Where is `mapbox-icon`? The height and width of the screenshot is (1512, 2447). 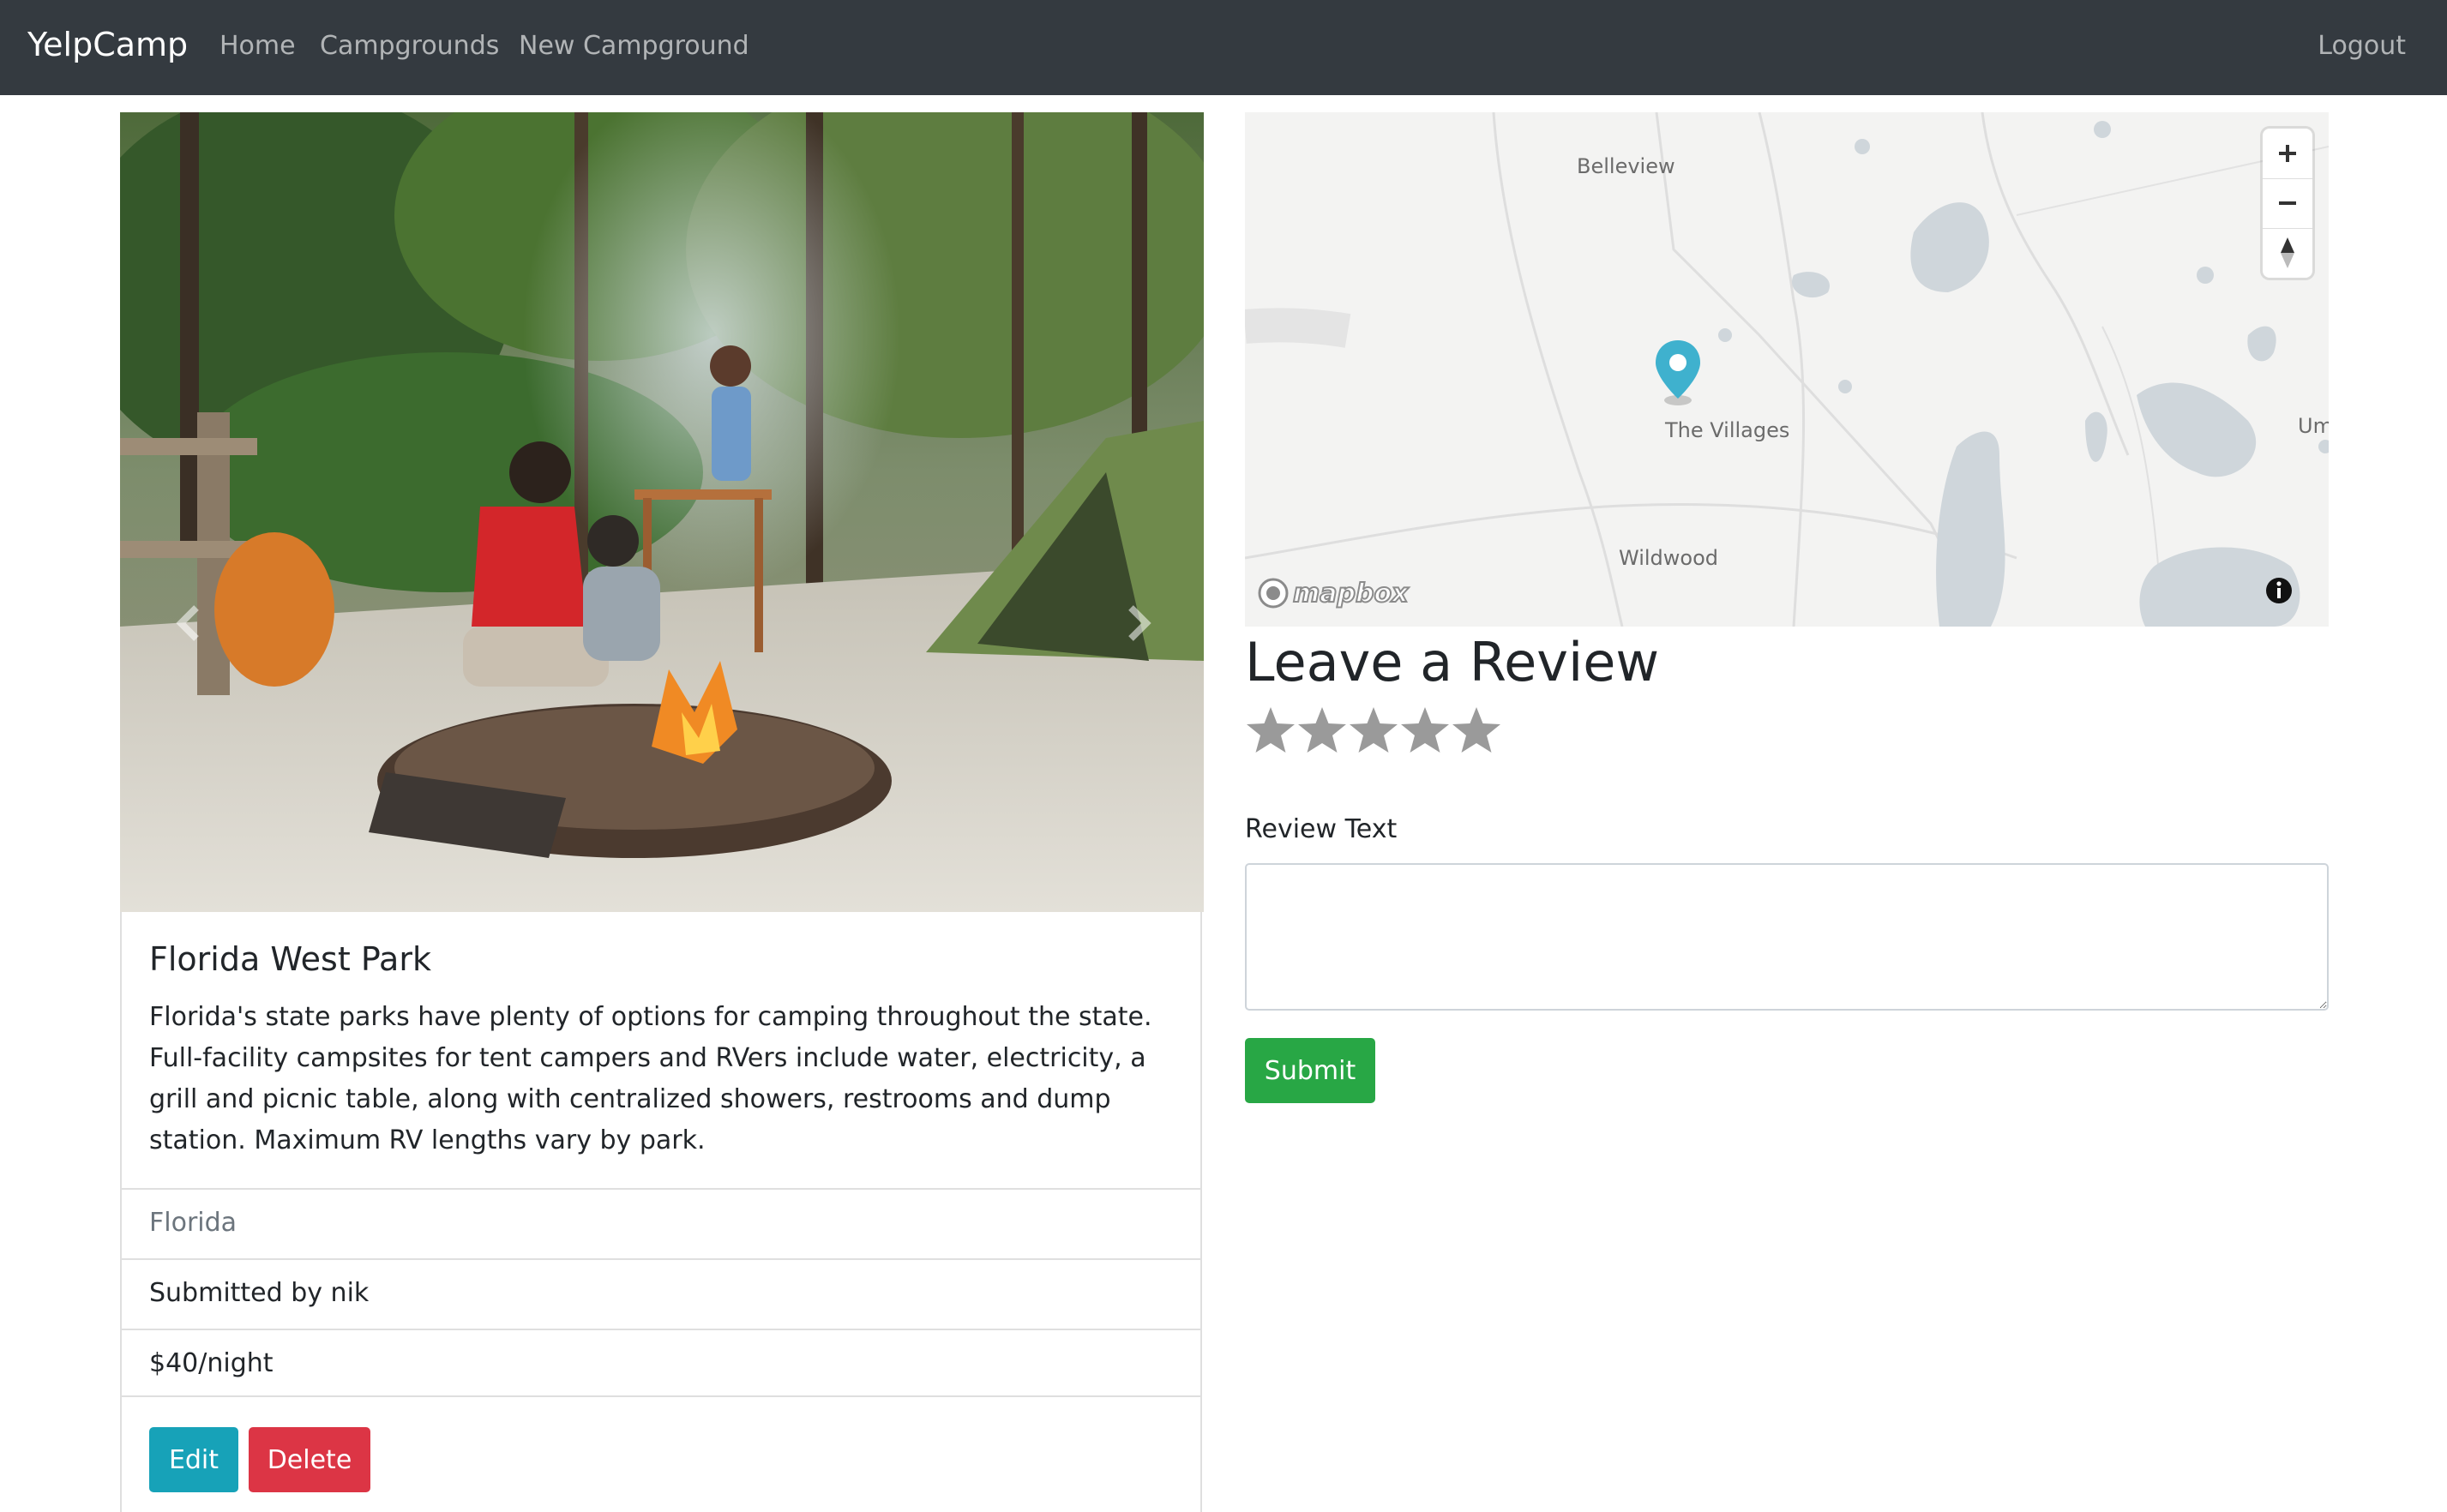
mapbox-icon is located at coordinates (1273, 593).